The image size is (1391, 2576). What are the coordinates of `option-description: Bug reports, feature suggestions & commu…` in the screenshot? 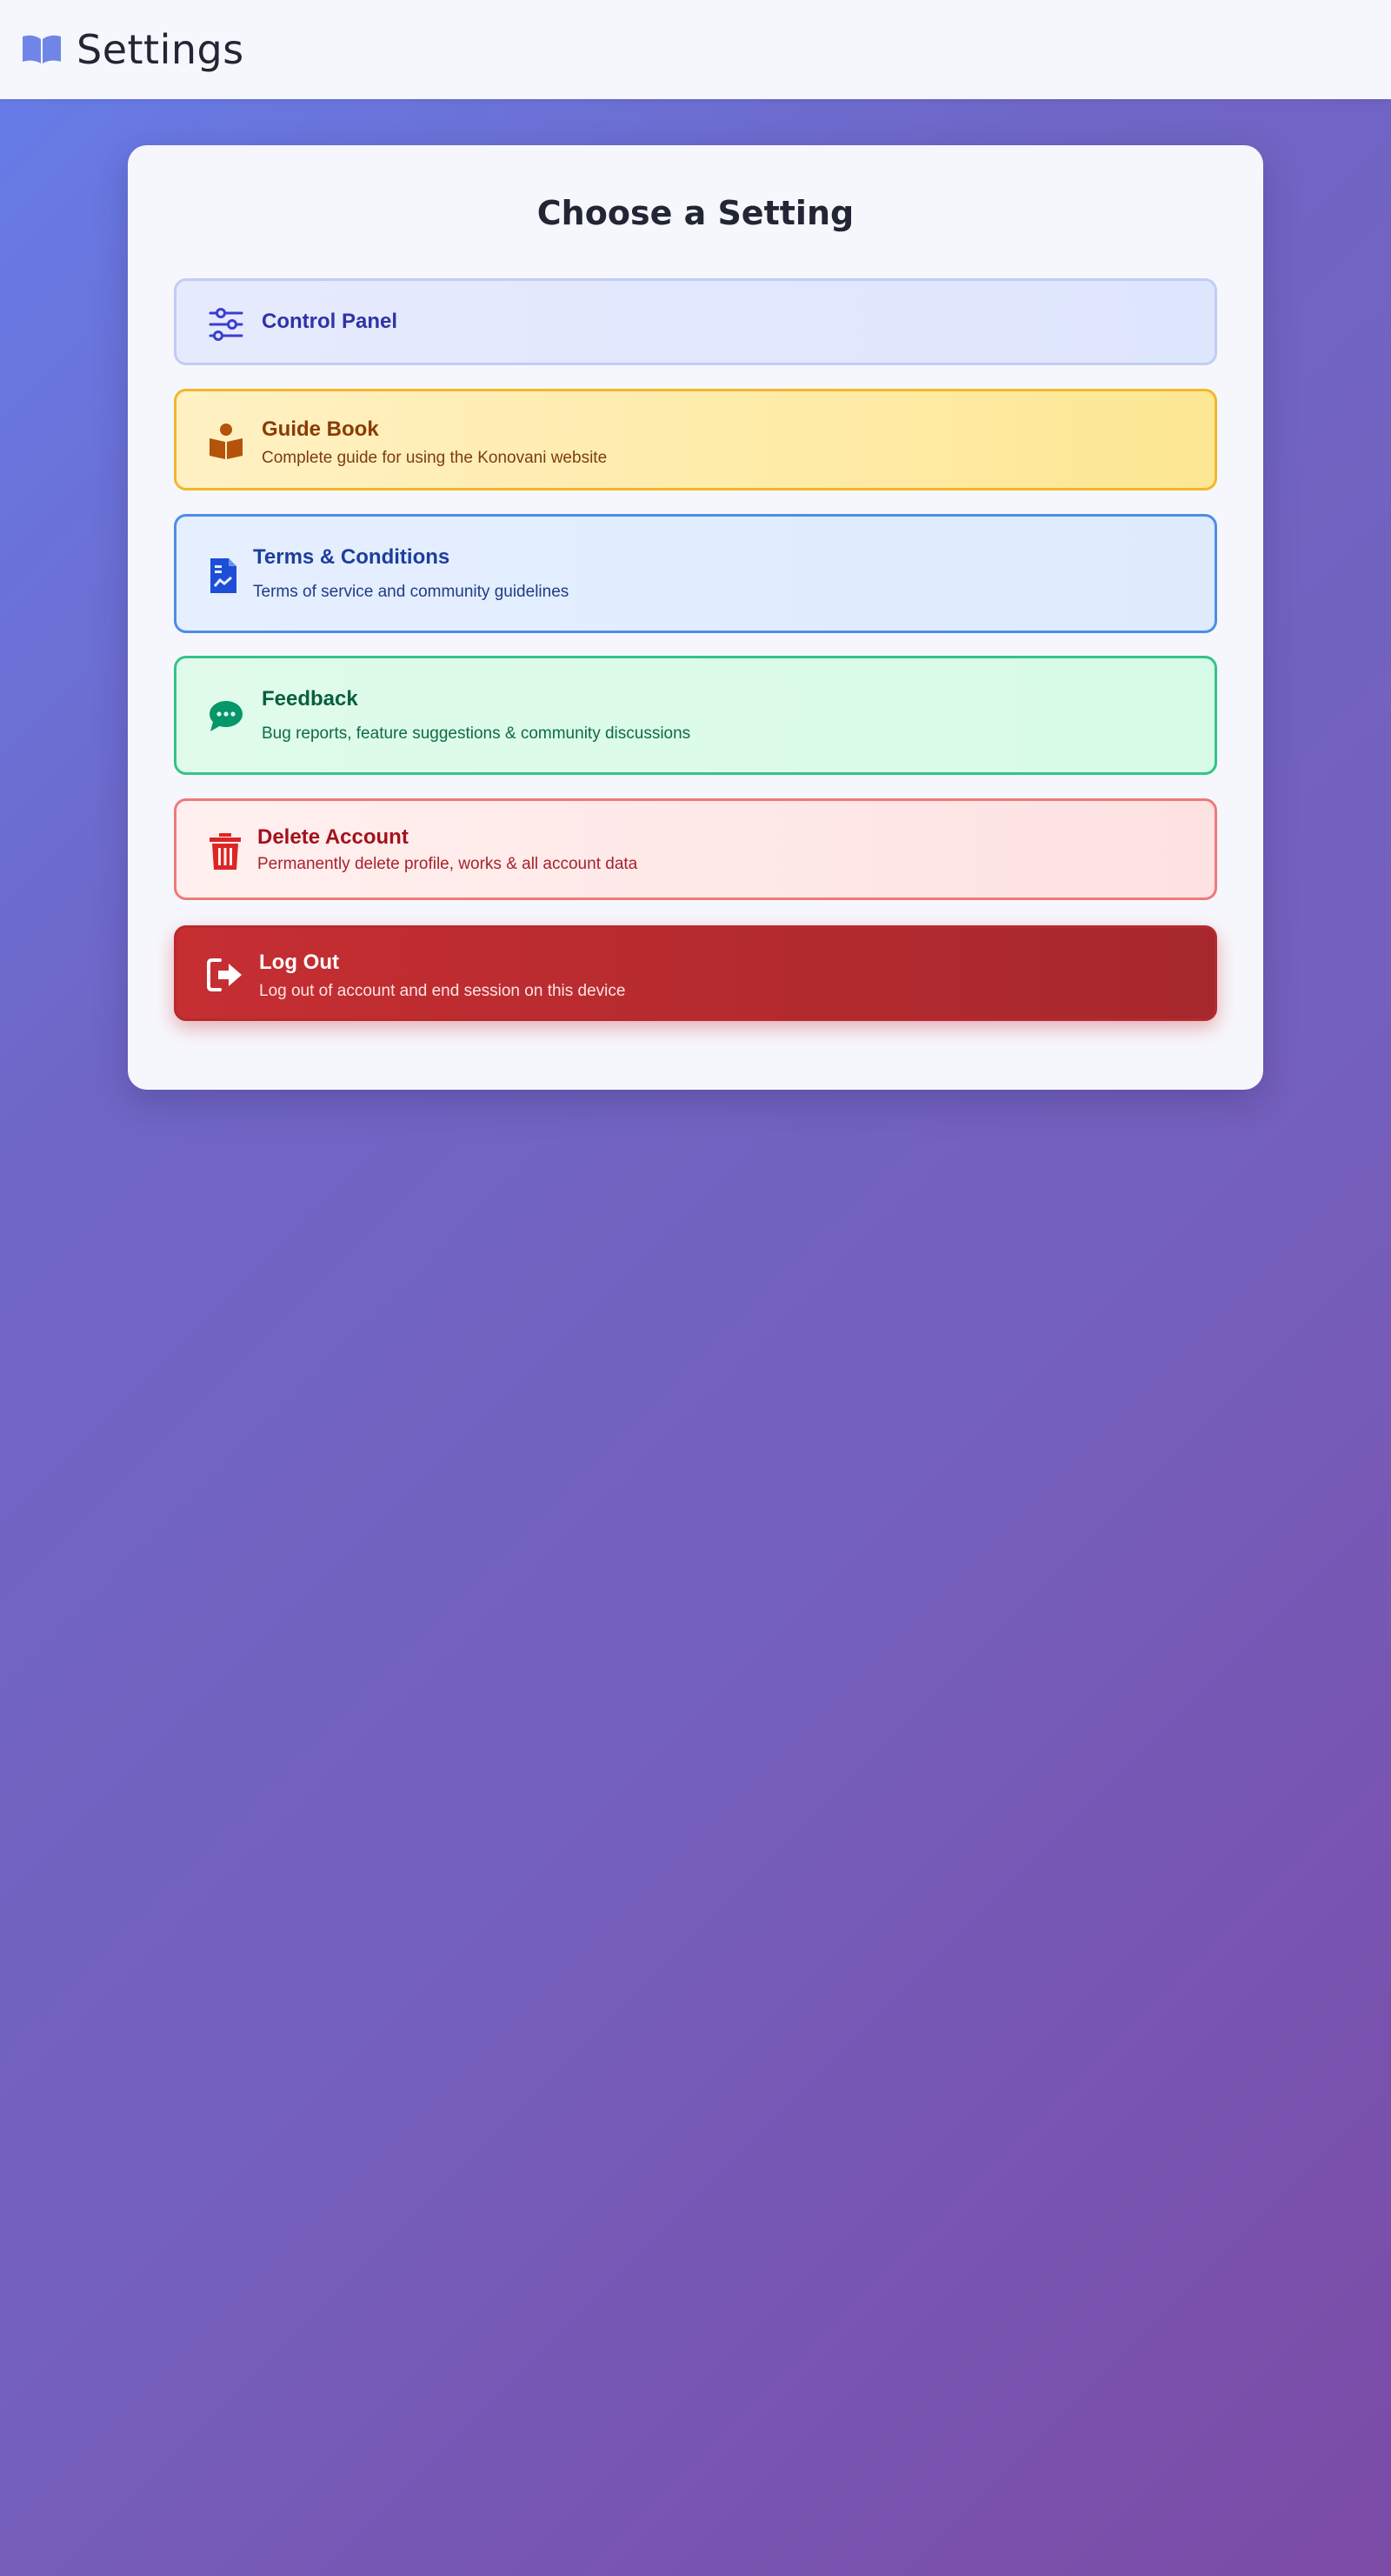 It's located at (476, 733).